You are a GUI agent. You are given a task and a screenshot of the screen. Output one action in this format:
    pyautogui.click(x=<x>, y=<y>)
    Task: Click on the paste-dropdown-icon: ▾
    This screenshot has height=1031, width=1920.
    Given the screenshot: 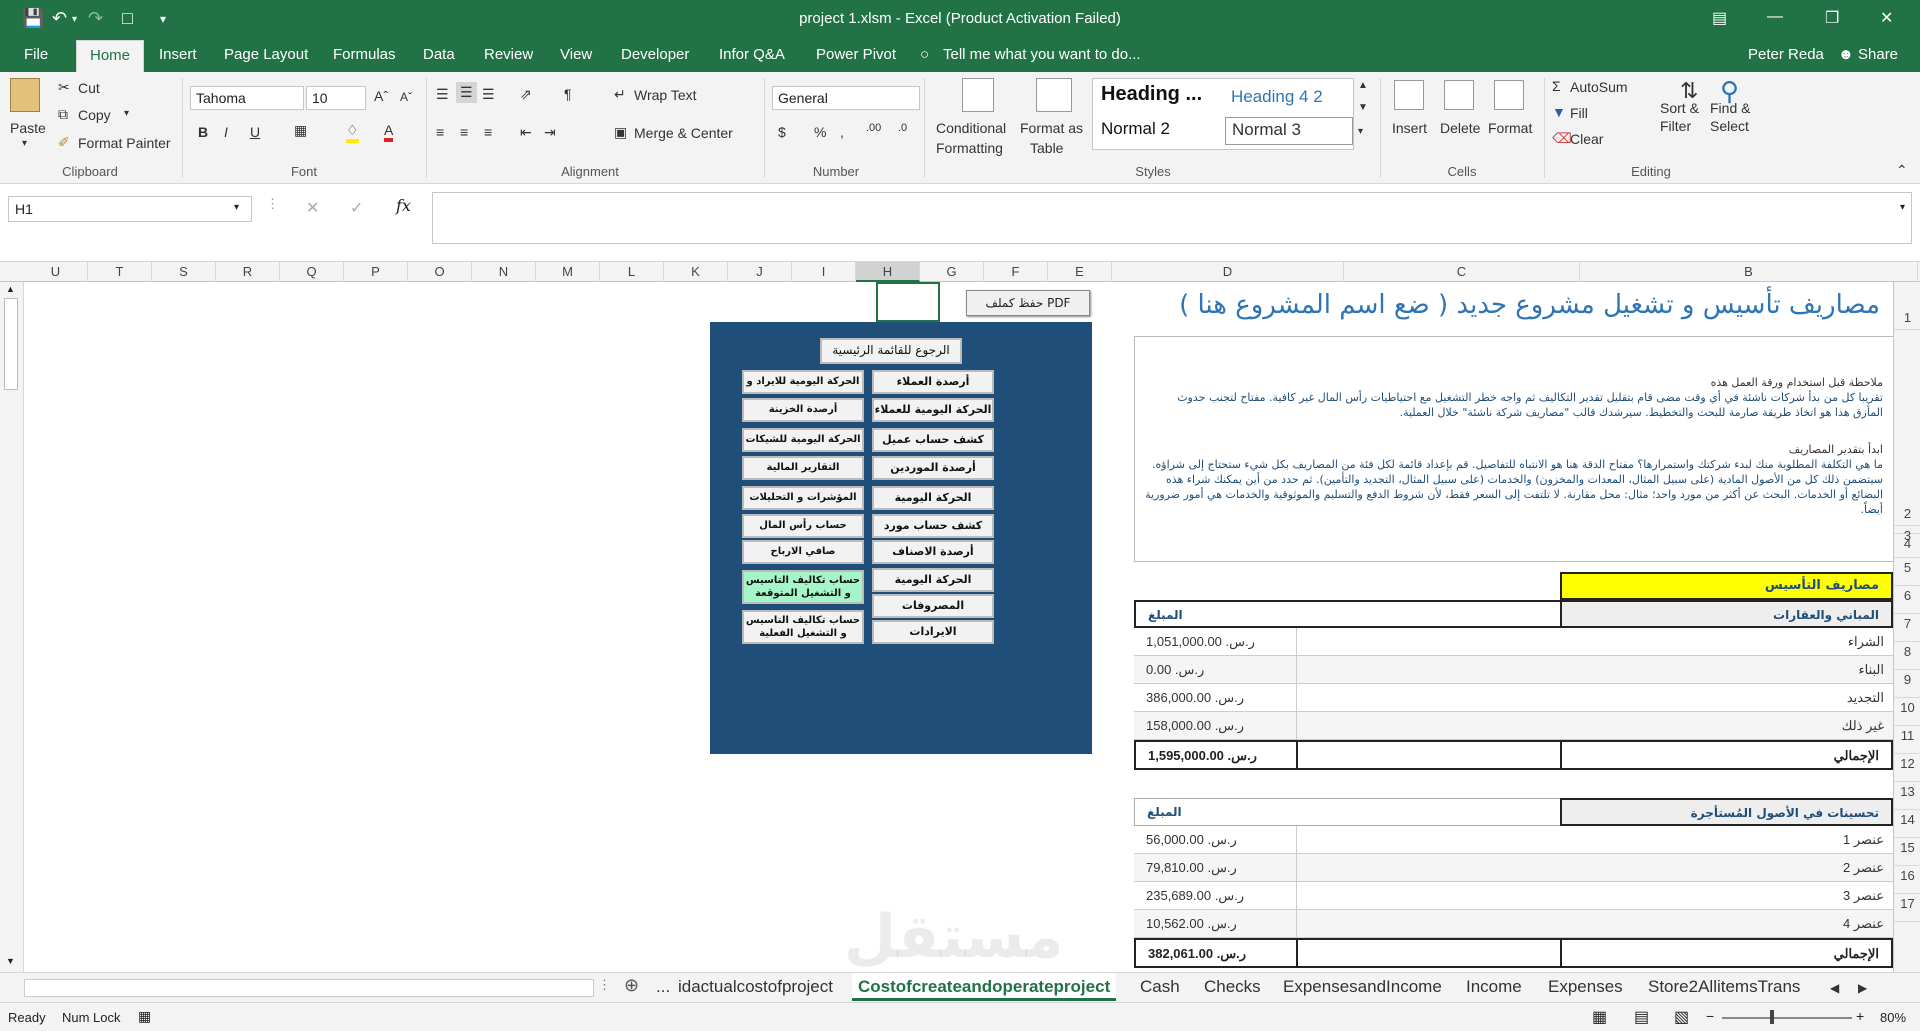 What is the action you would take?
    pyautogui.click(x=24, y=143)
    